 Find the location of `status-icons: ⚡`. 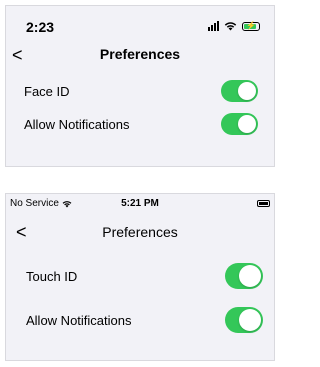

status-icons: ⚡ is located at coordinates (234, 26).